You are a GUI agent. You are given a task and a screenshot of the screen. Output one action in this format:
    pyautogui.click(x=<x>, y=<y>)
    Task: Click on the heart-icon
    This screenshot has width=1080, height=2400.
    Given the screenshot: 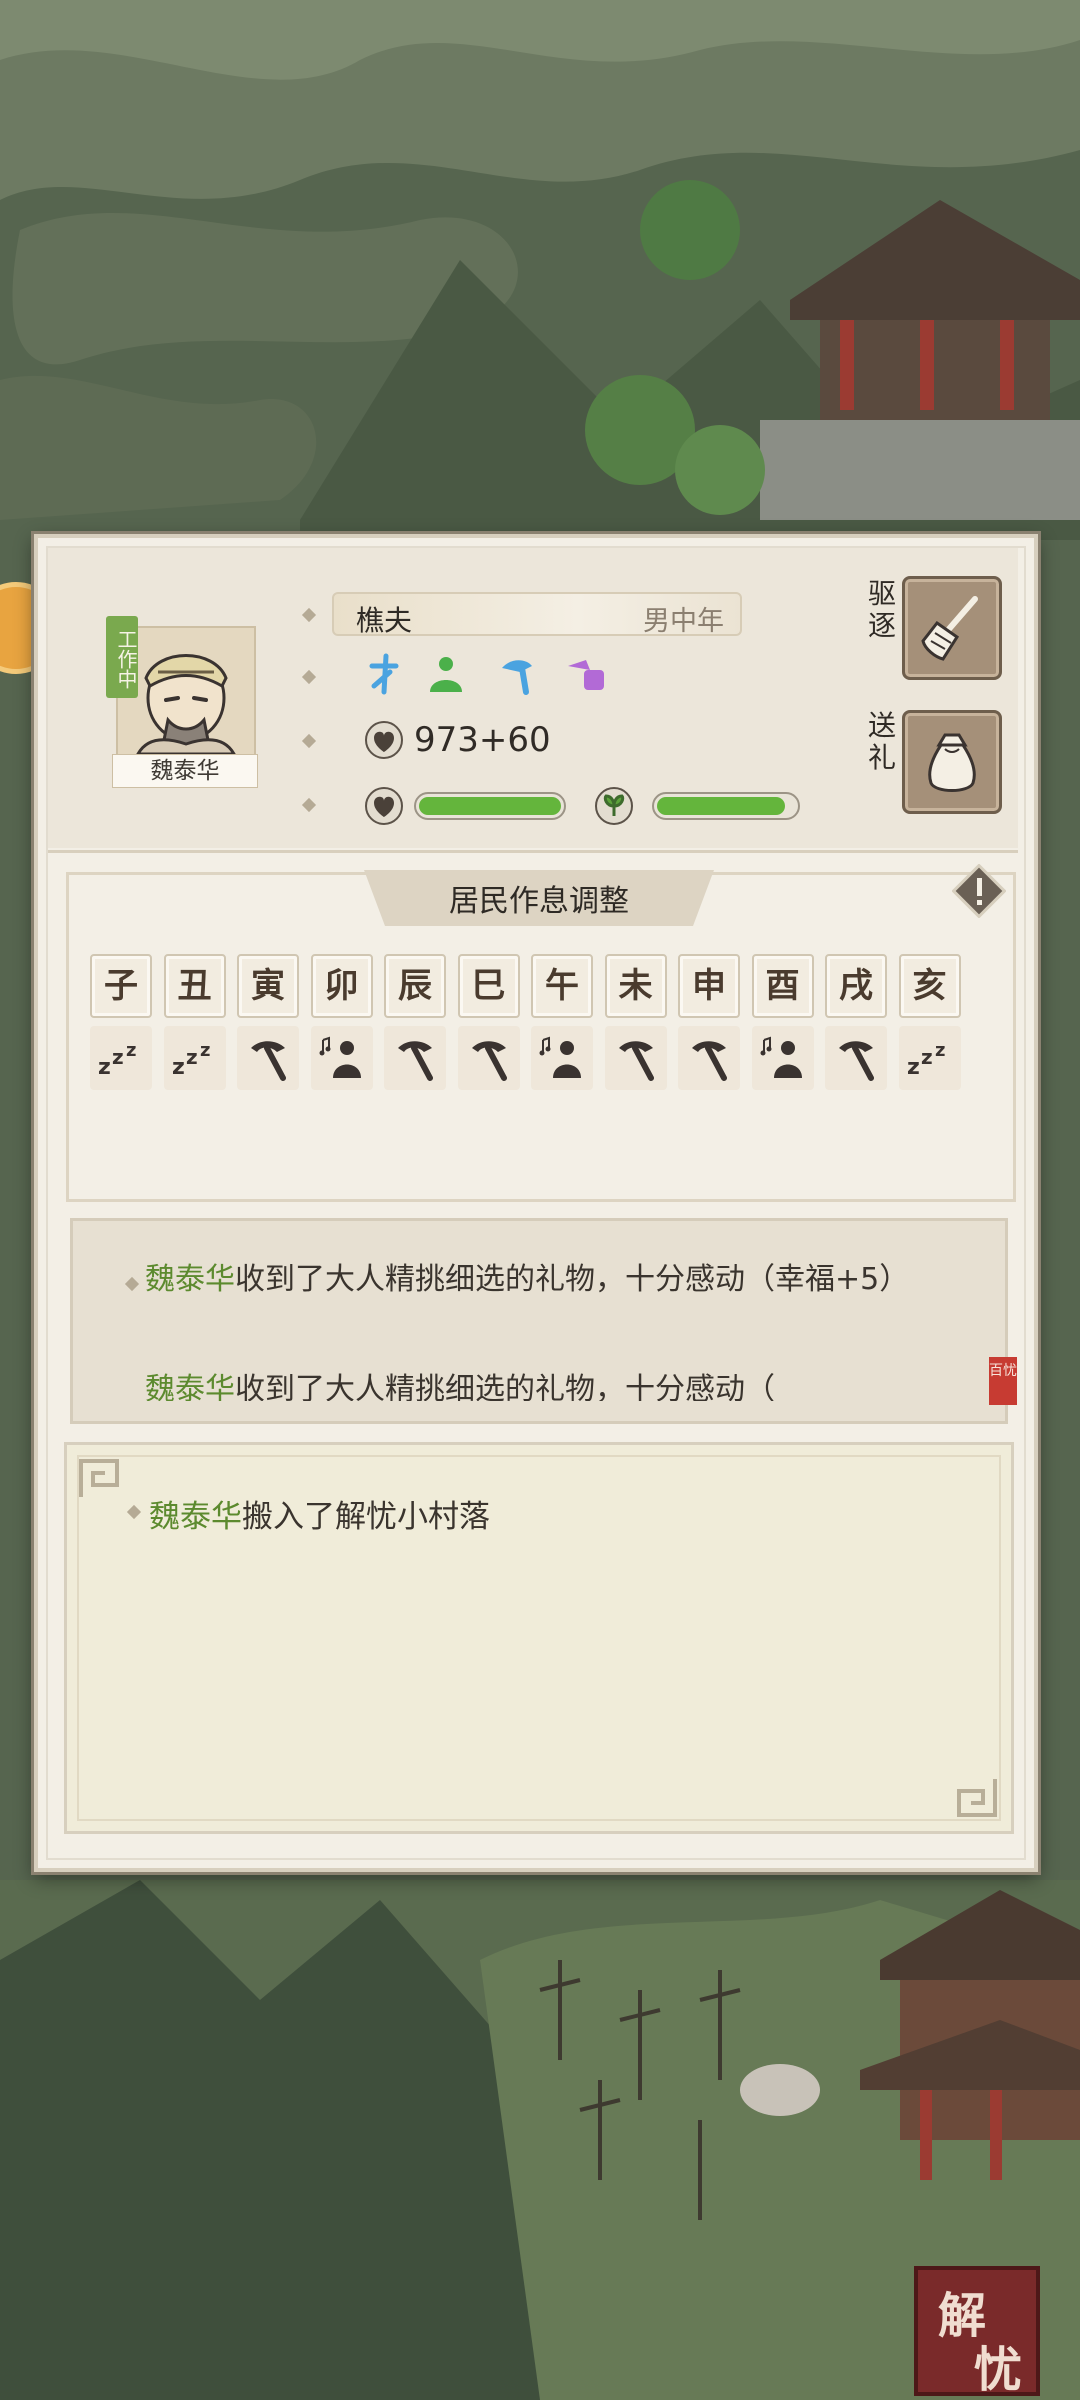 What is the action you would take?
    pyautogui.click(x=384, y=806)
    